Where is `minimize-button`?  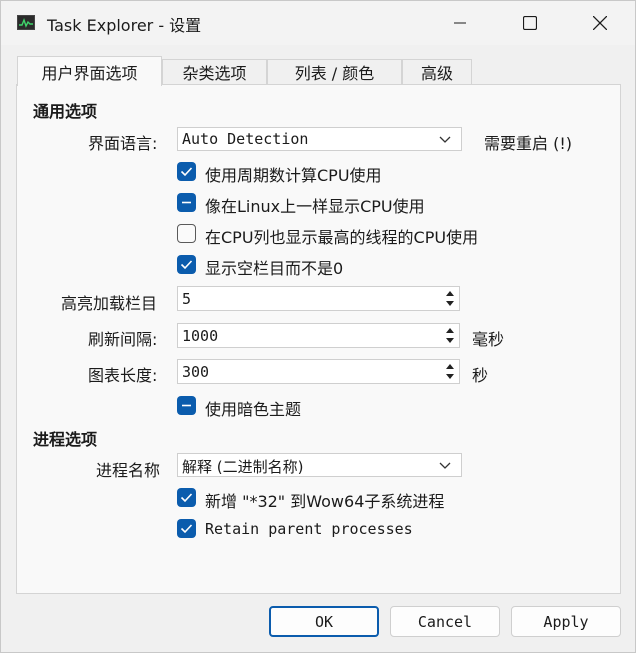 minimize-button is located at coordinates (460, 23).